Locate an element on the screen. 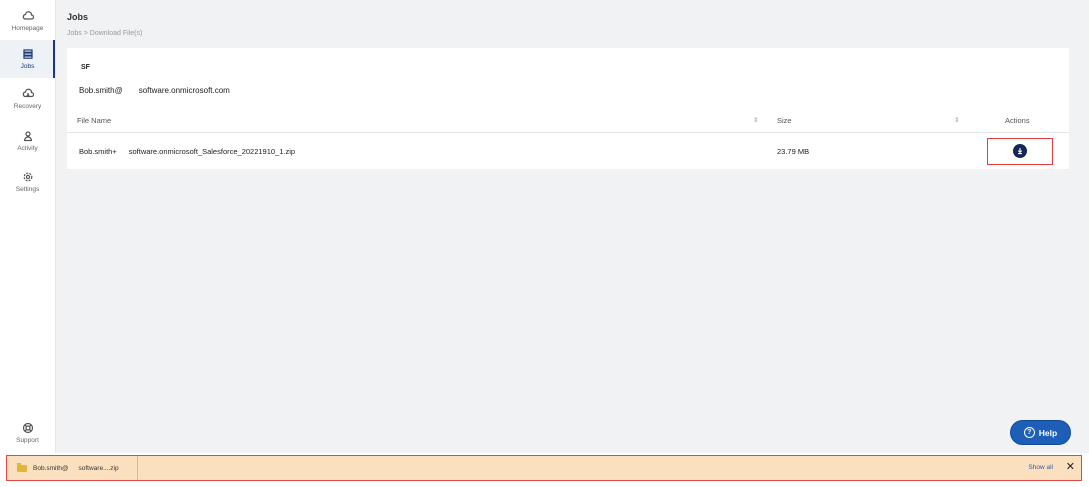 This screenshot has width=1089, height=487. sidebar-item-settings: Settings is located at coordinates (27, 182).